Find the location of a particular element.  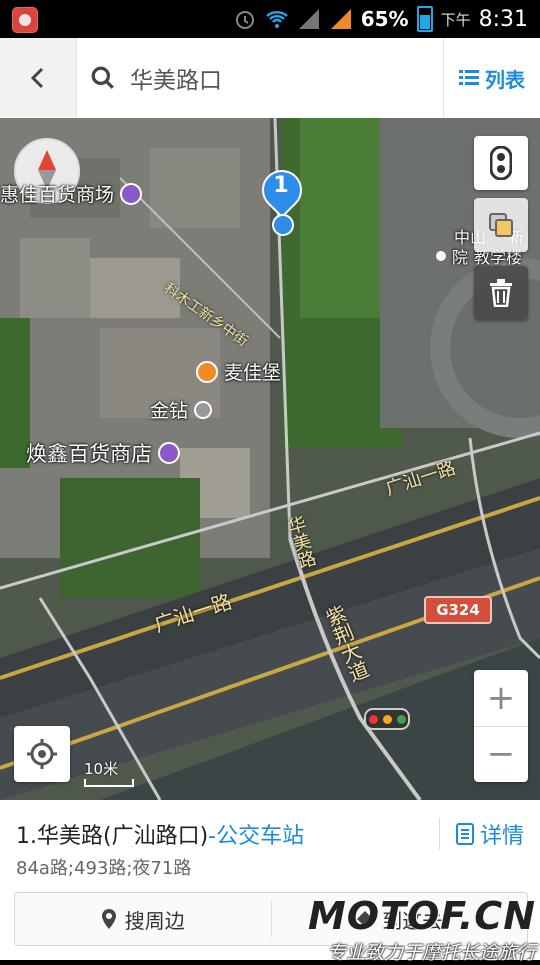

location-pin-icon is located at coordinates (108, 919).